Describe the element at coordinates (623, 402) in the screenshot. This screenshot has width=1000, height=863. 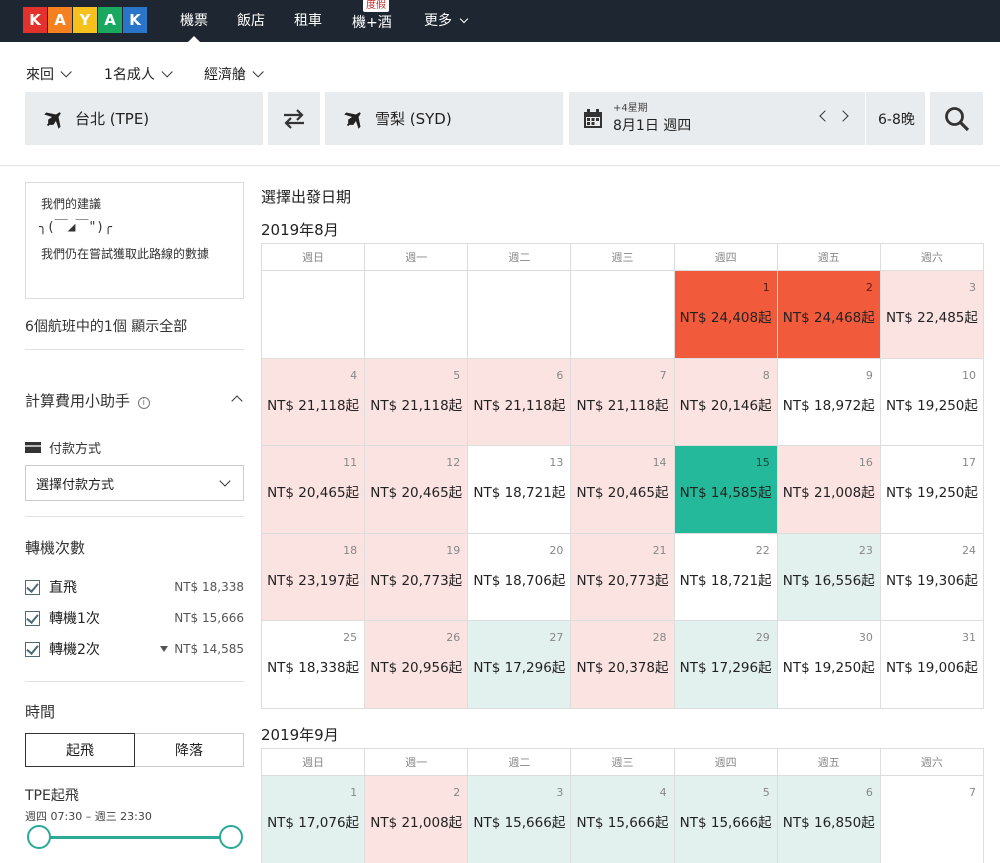
I see `calendar-day: 7 NT$ 21,118起` at that location.